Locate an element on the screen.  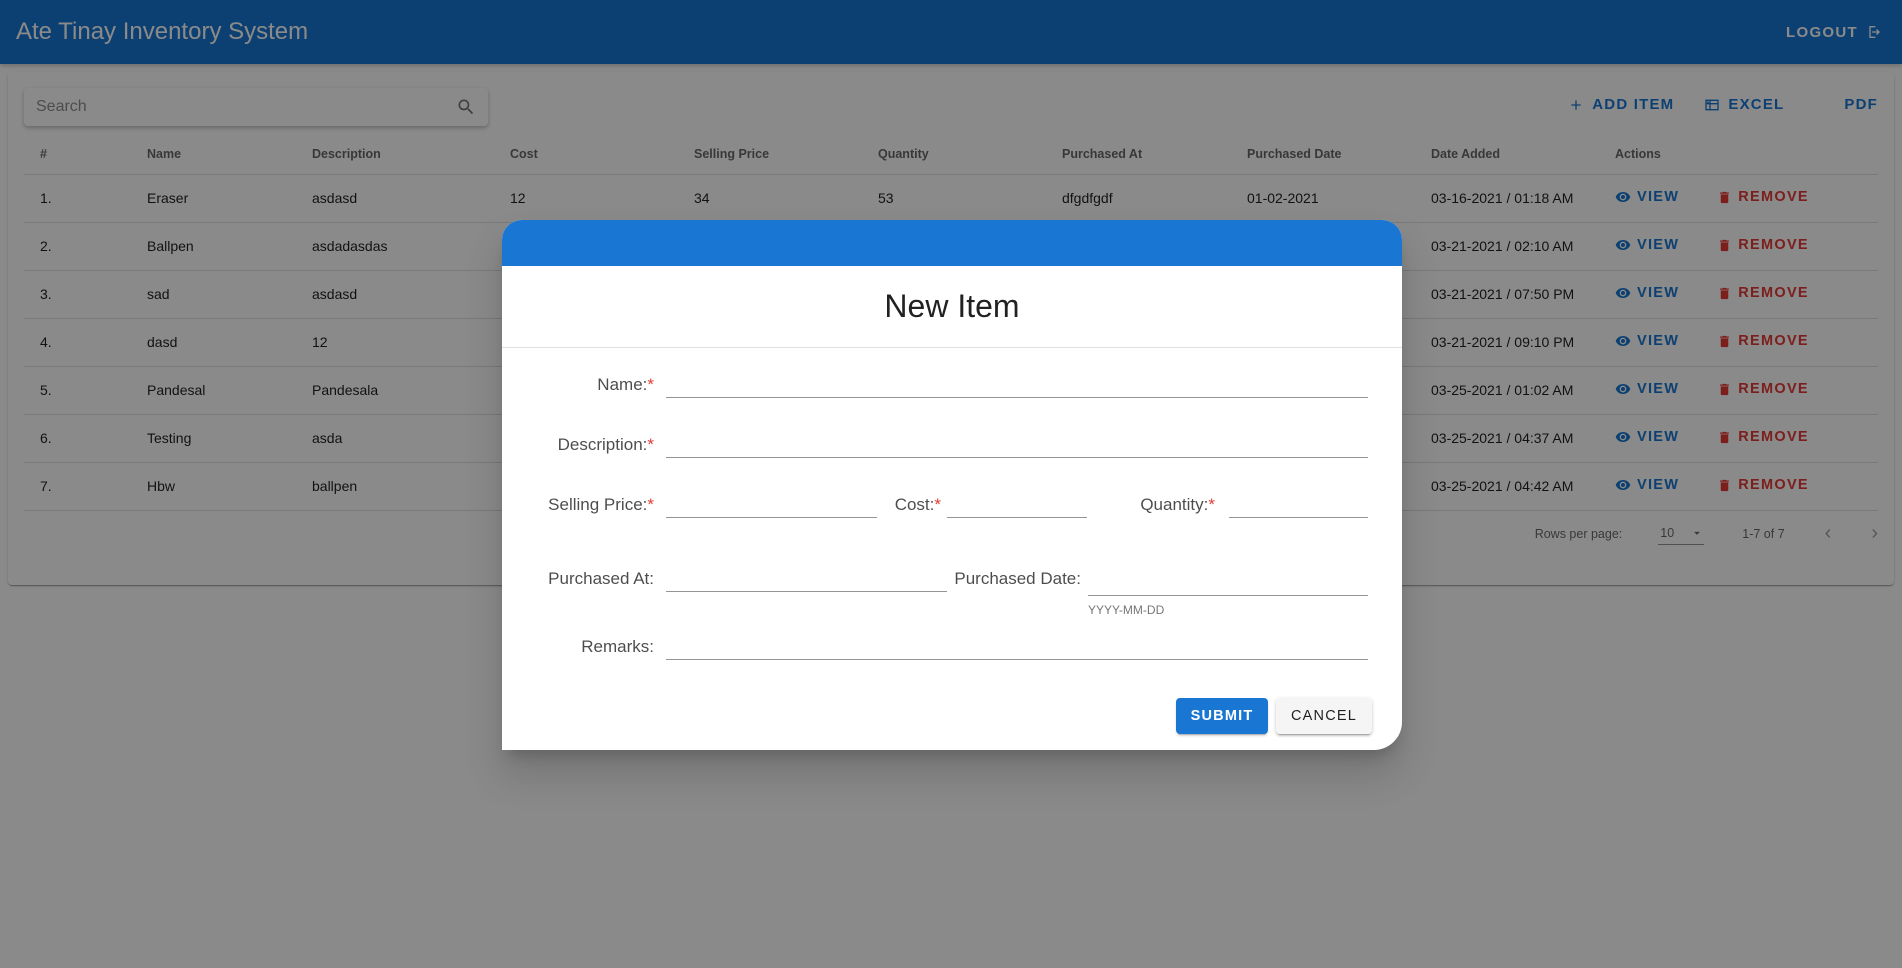
quantity-label: Quantity:* is located at coordinates (1177, 505).